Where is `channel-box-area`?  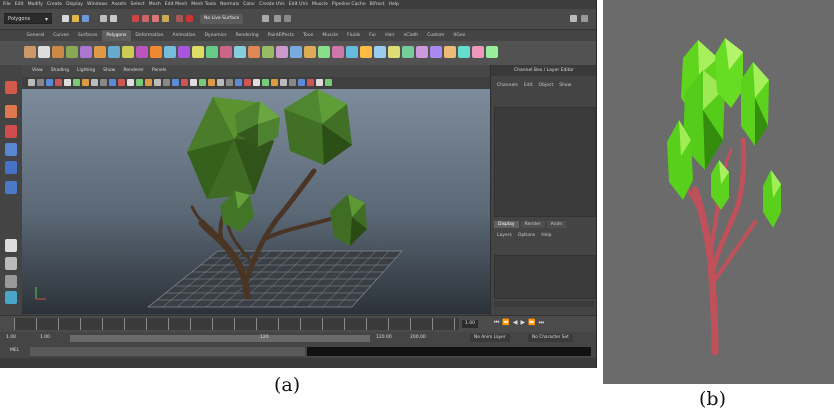
channel-box-area is located at coordinates (545, 162).